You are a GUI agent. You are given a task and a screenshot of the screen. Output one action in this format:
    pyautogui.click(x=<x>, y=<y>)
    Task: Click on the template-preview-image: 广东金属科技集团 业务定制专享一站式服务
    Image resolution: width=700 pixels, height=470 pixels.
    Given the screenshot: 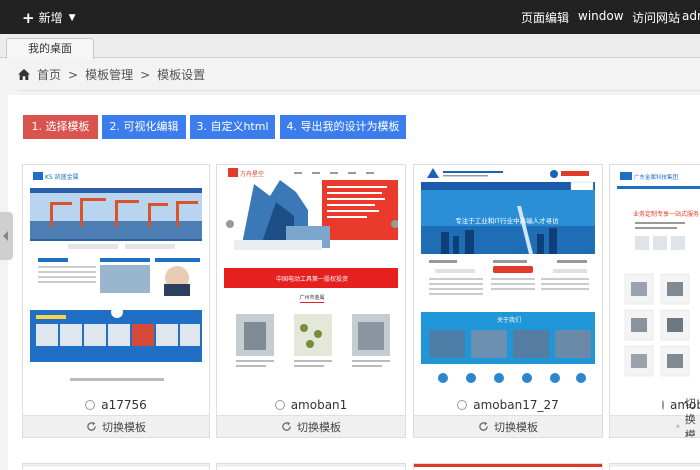 What is the action you would take?
    pyautogui.click(x=658, y=278)
    